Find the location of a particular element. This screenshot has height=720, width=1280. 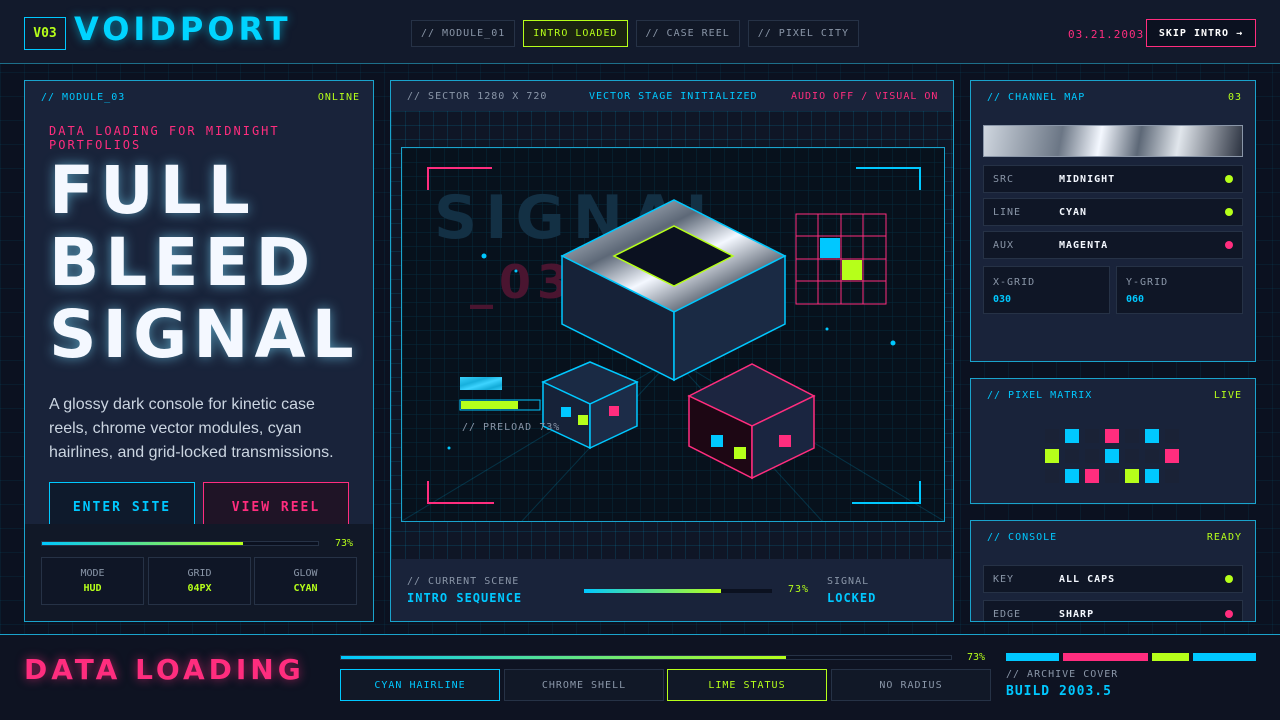

archive-value: BUILD 2003.5 is located at coordinates (1059, 691).